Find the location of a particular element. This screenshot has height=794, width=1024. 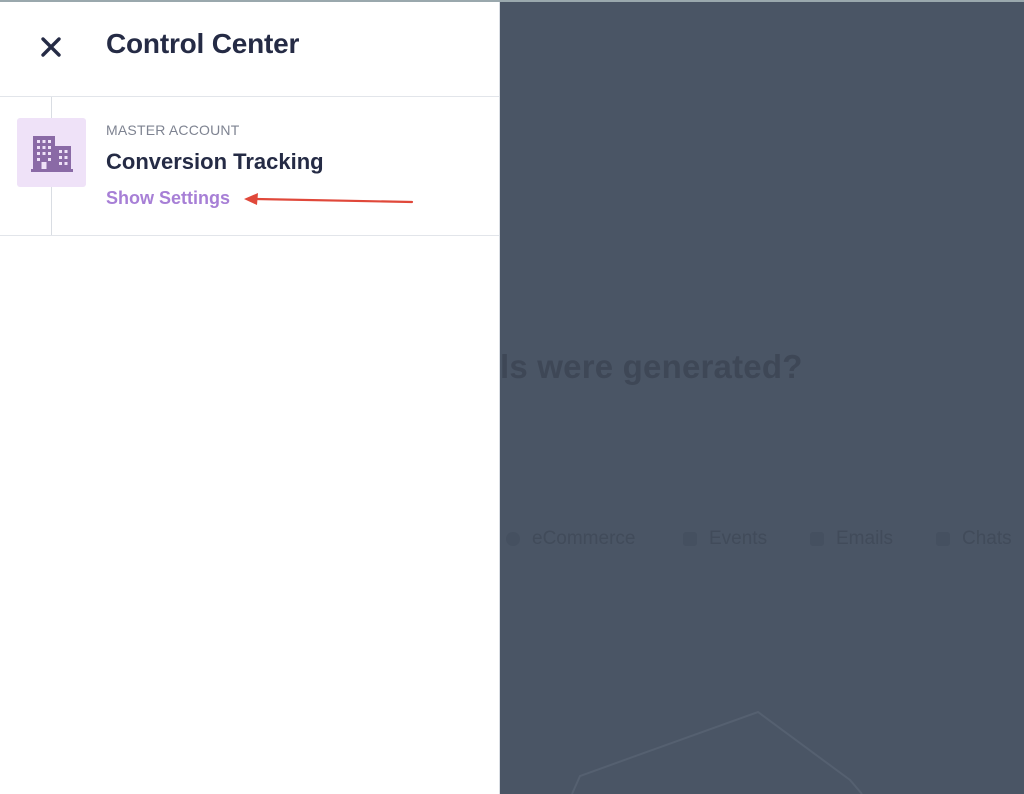

account-type-label: MASTER ACCOUNT is located at coordinates (173, 130).